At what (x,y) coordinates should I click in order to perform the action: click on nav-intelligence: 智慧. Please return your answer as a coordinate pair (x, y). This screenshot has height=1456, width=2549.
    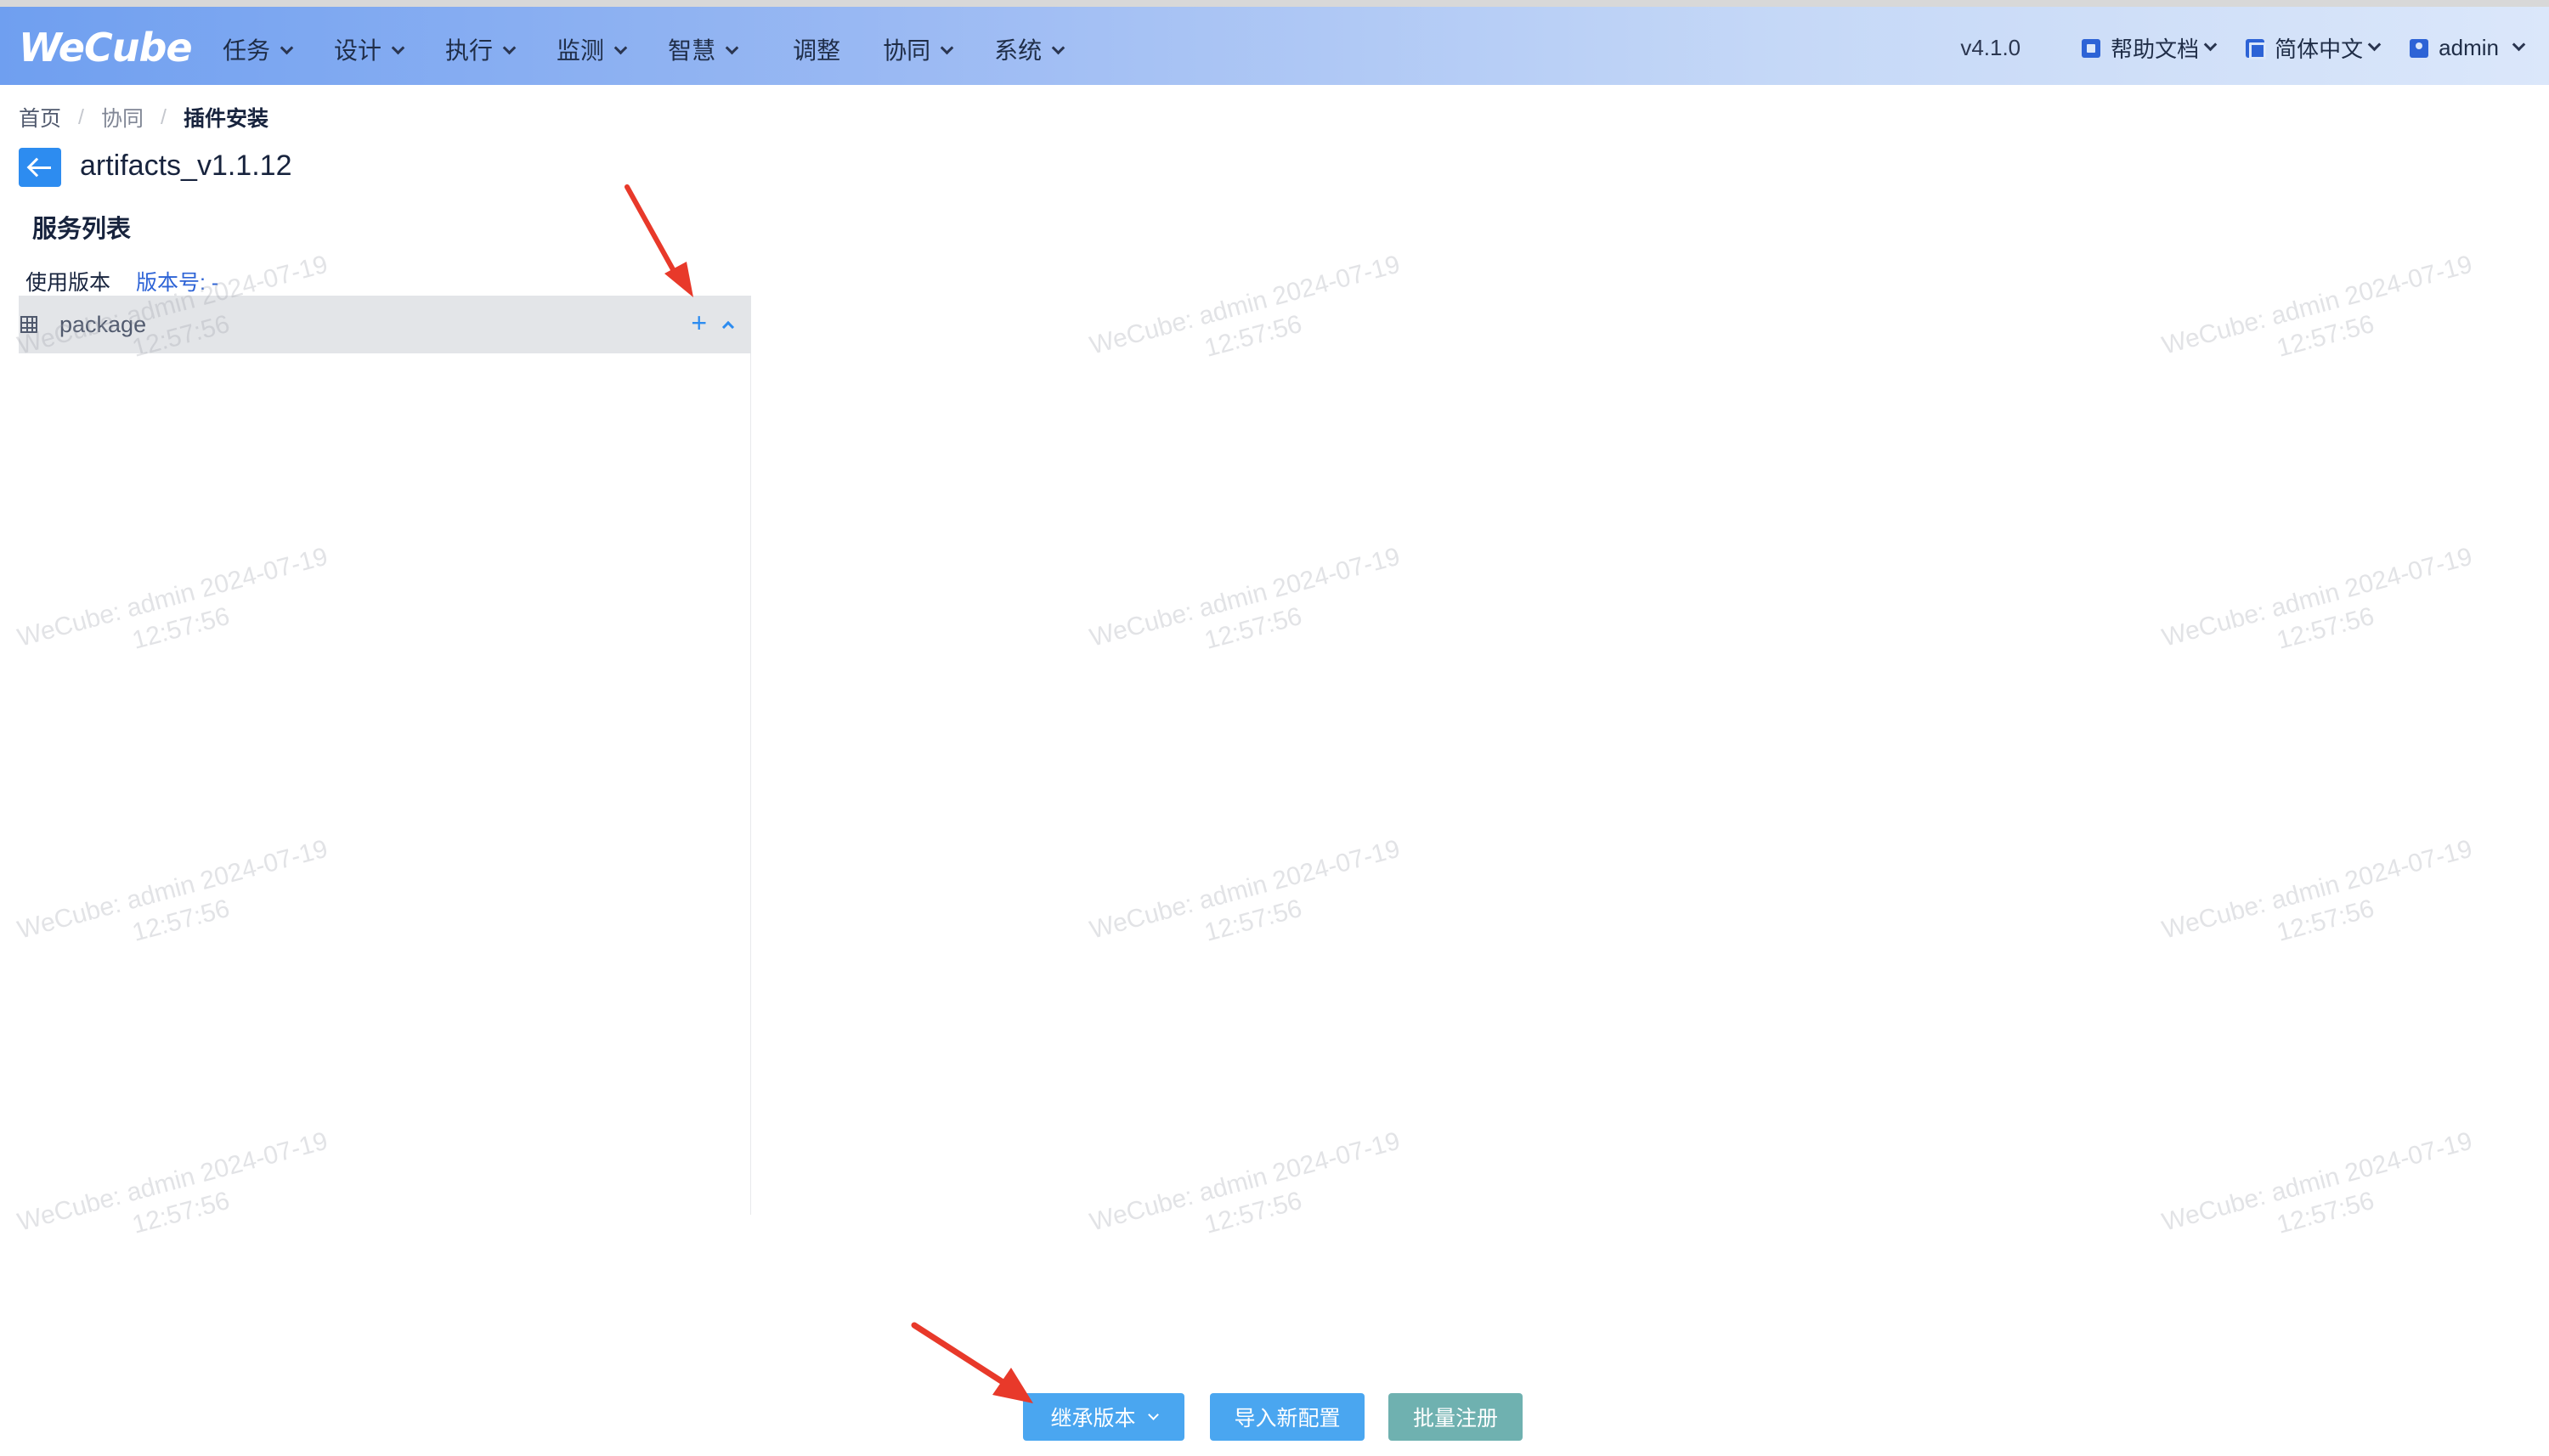
    Looking at the image, I should click on (704, 51).